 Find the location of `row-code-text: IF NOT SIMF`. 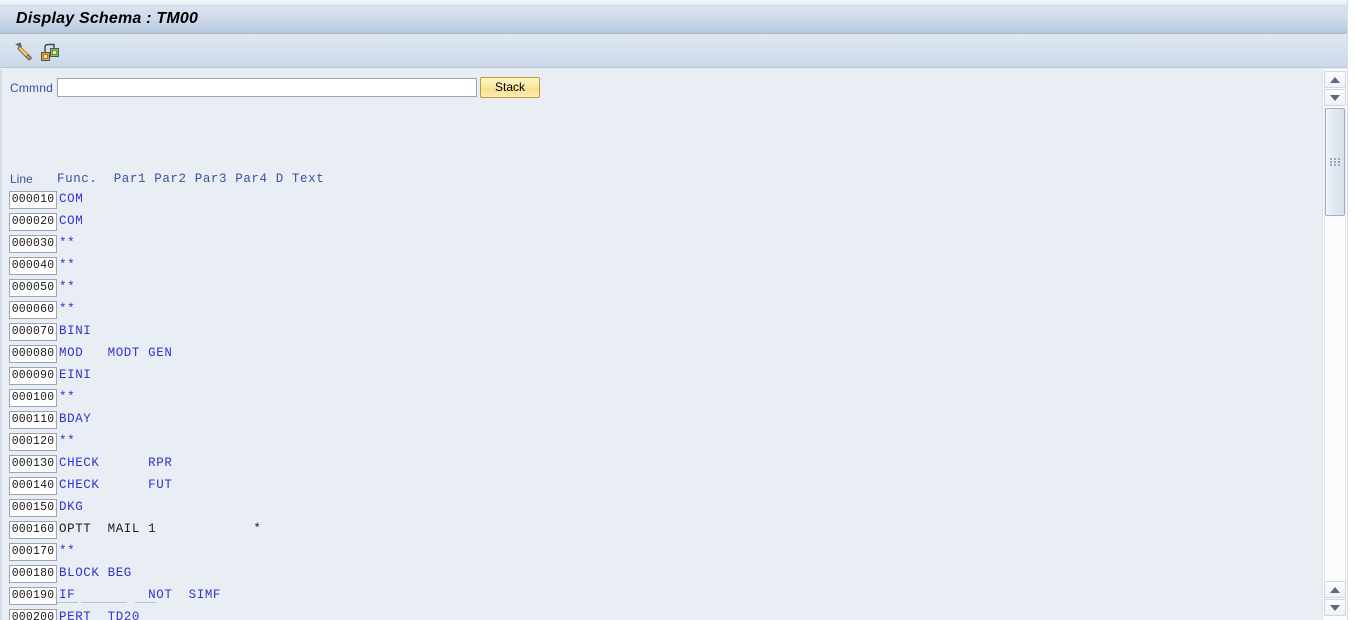

row-code-text: IF NOT SIMF is located at coordinates (140, 595).